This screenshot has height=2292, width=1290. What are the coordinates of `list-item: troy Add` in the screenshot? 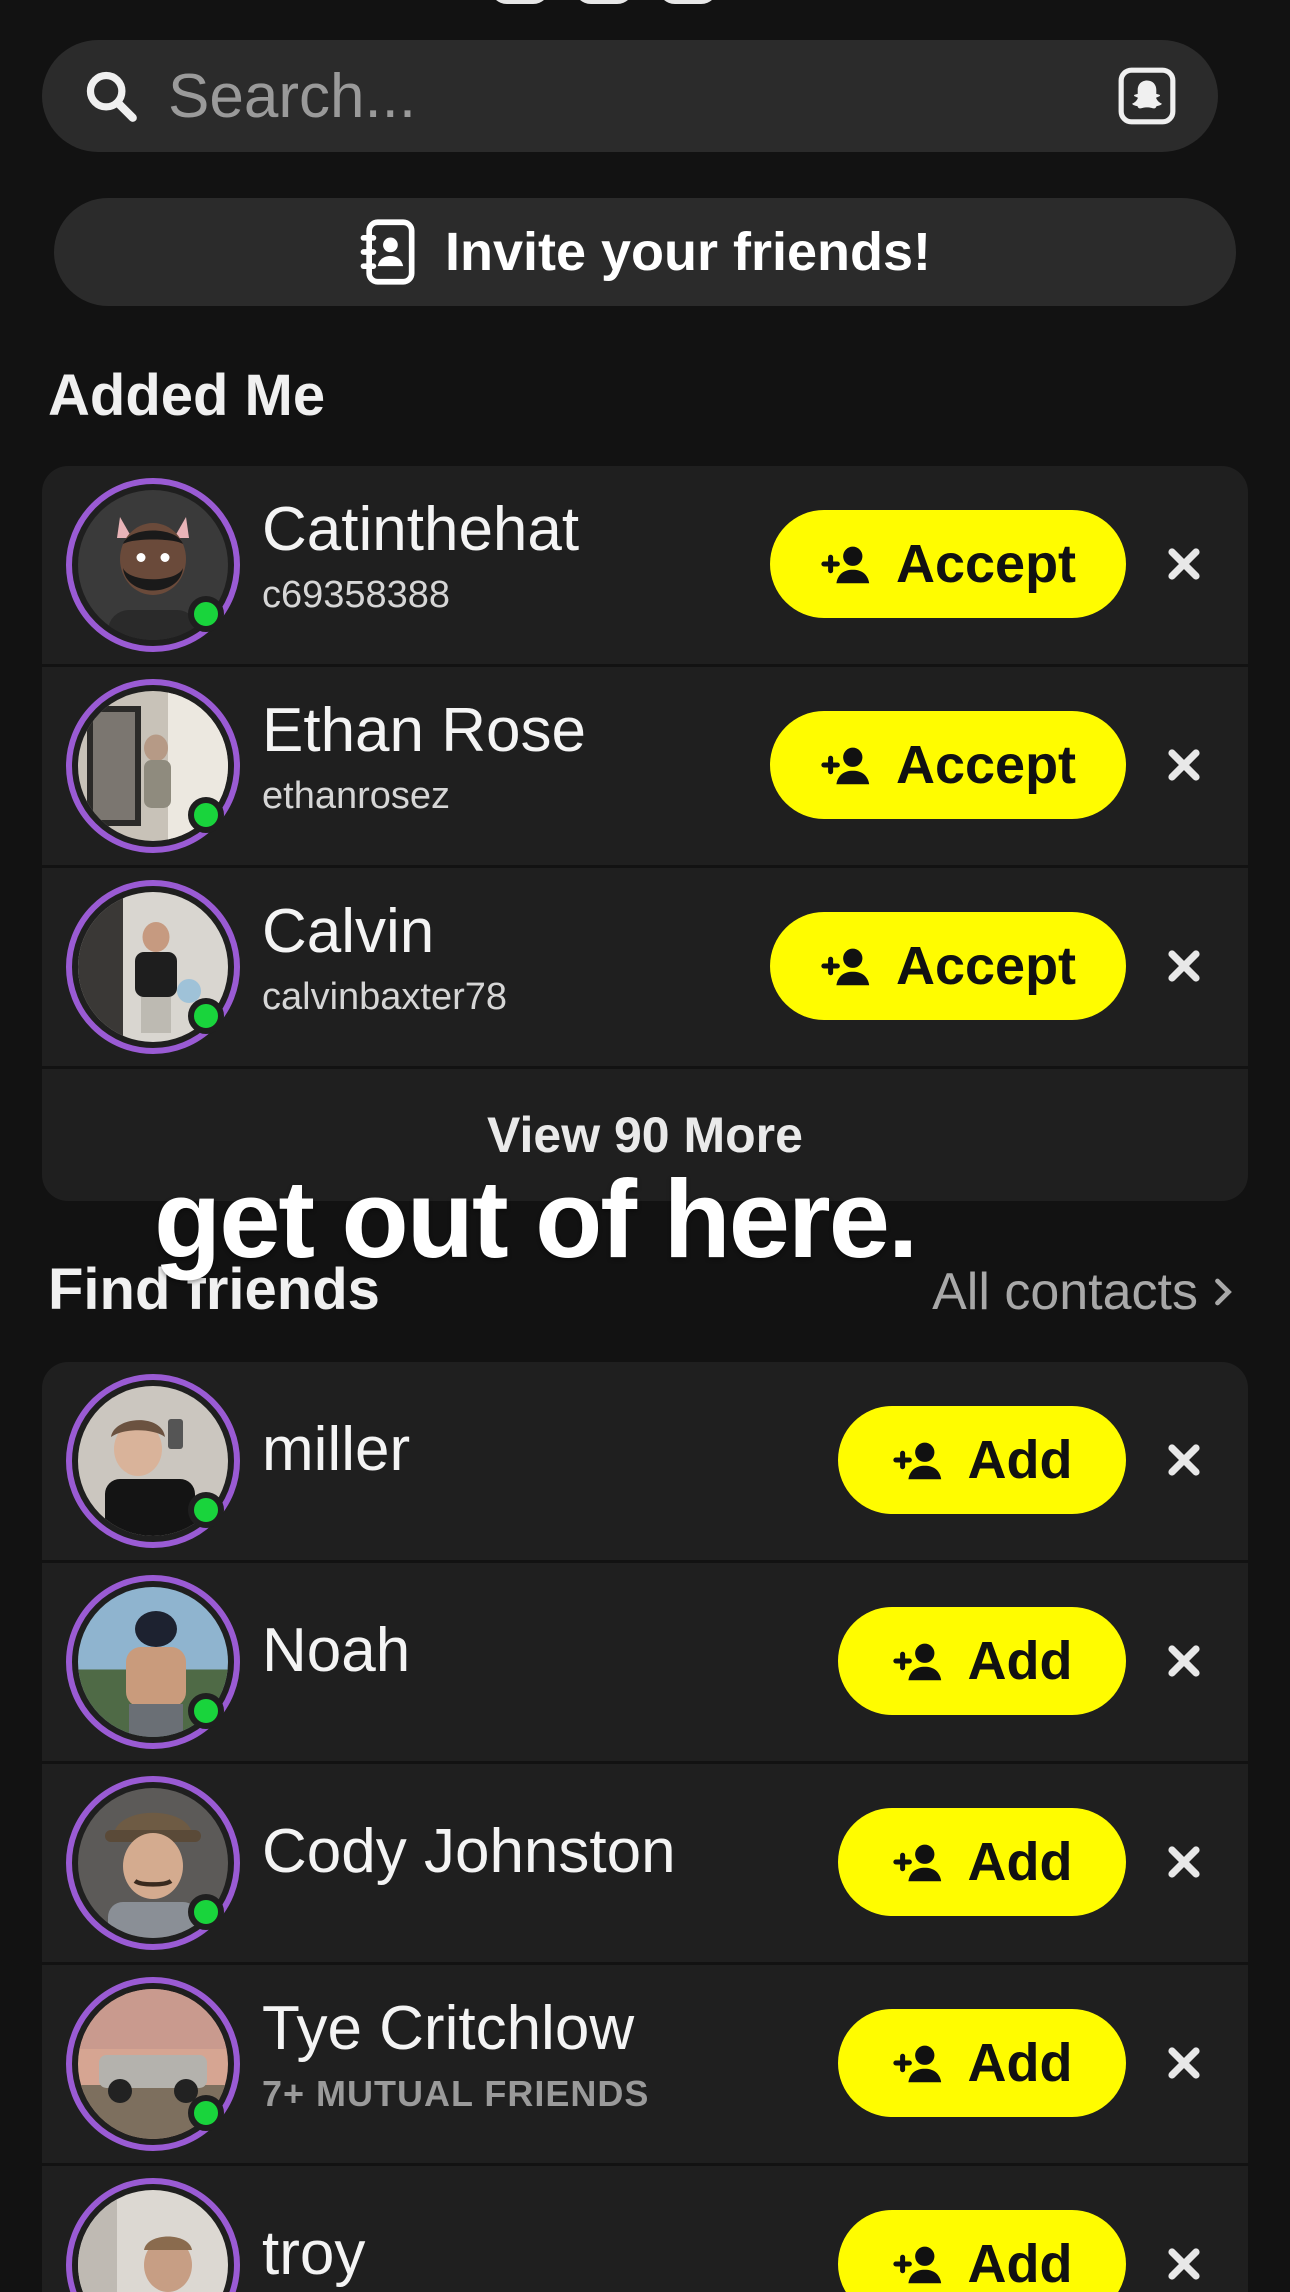 It's located at (645, 2229).